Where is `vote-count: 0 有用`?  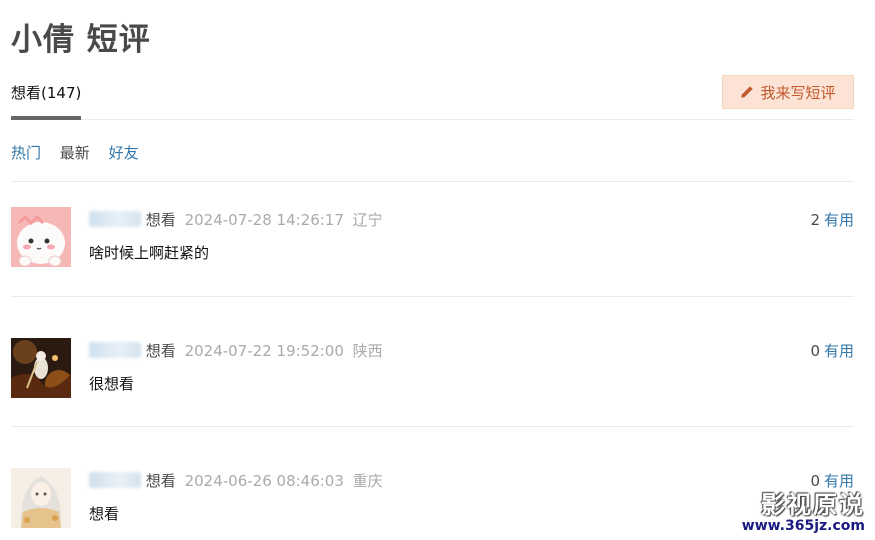
vote-count: 0 有用 is located at coordinates (832, 350).